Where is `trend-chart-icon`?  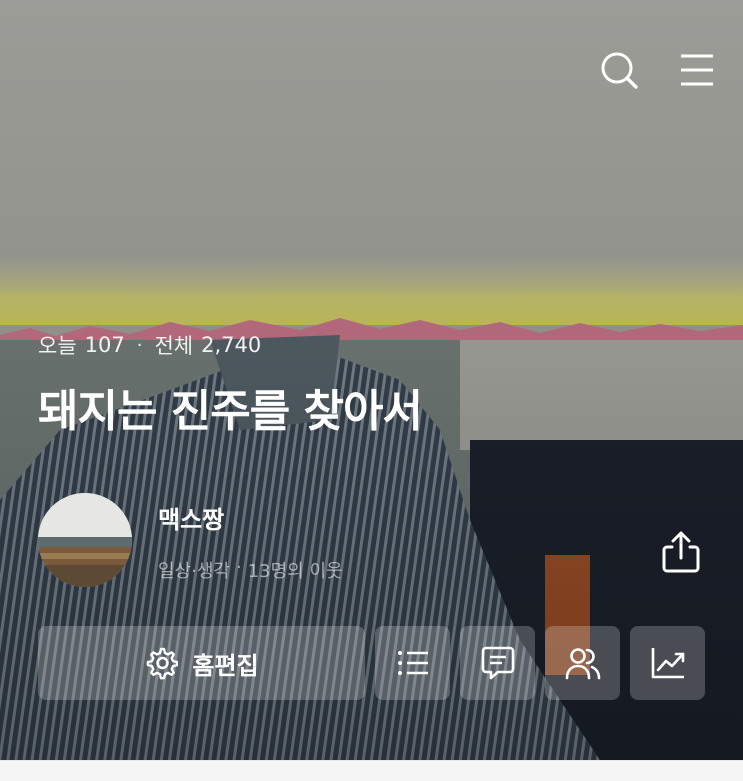 trend-chart-icon is located at coordinates (667, 663).